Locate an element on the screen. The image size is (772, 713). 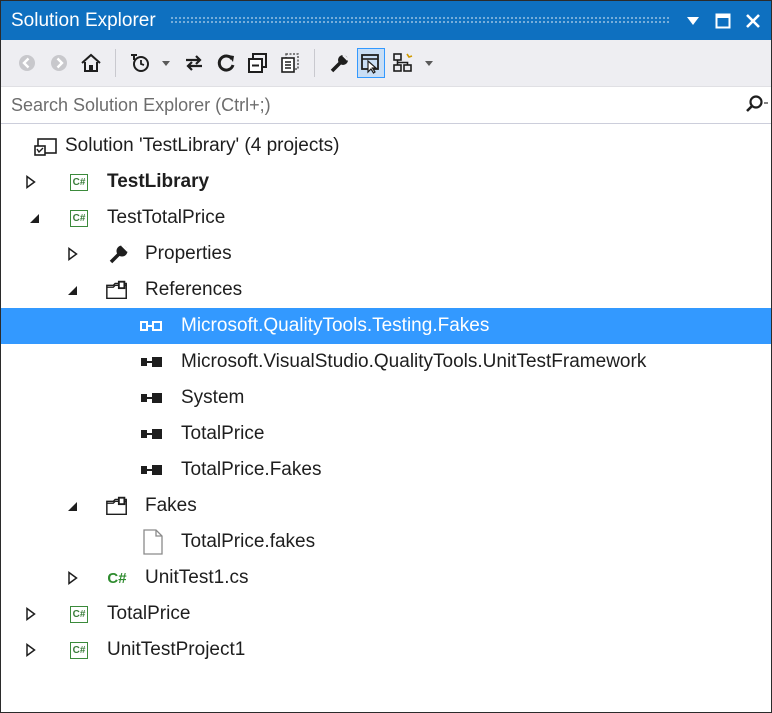
csharp-file-icon: C# is located at coordinates (117, 578).